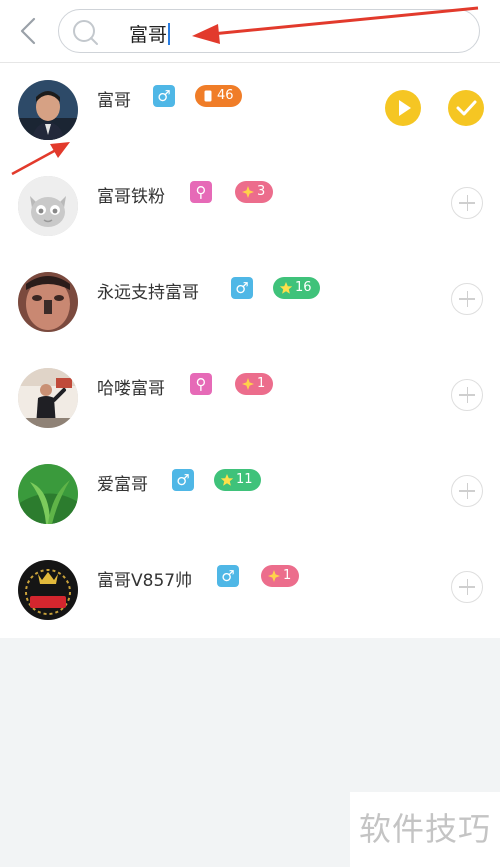  I want to click on user-name: 永远支持富哥, so click(148, 293).